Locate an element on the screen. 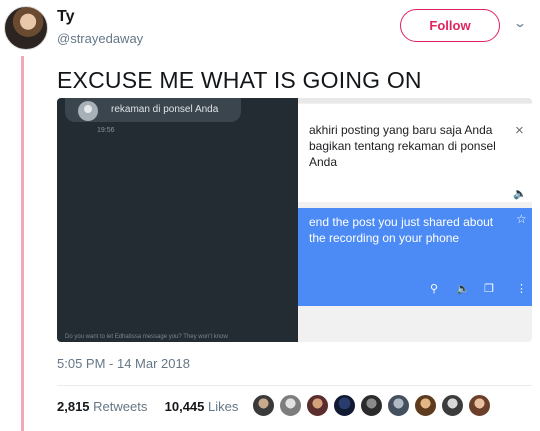  follow-button: Follow is located at coordinates (450, 25).